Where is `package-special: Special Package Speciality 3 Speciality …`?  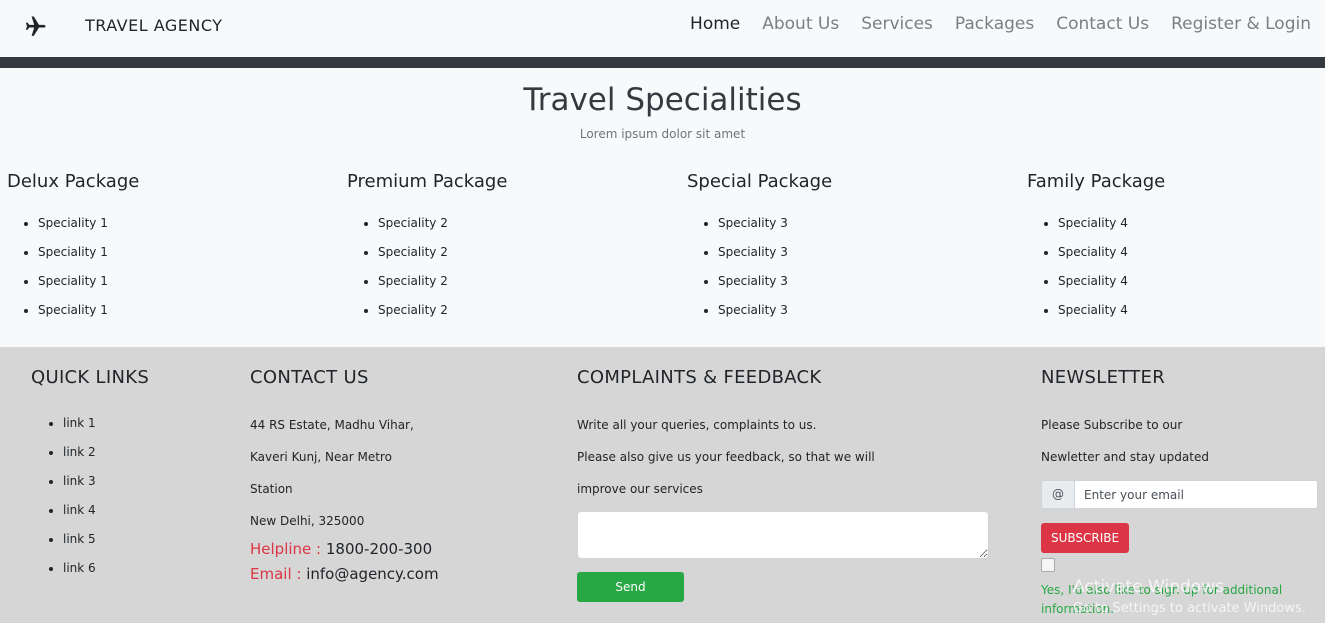 package-special: Special Package Speciality 3 Speciality … is located at coordinates (847, 248).